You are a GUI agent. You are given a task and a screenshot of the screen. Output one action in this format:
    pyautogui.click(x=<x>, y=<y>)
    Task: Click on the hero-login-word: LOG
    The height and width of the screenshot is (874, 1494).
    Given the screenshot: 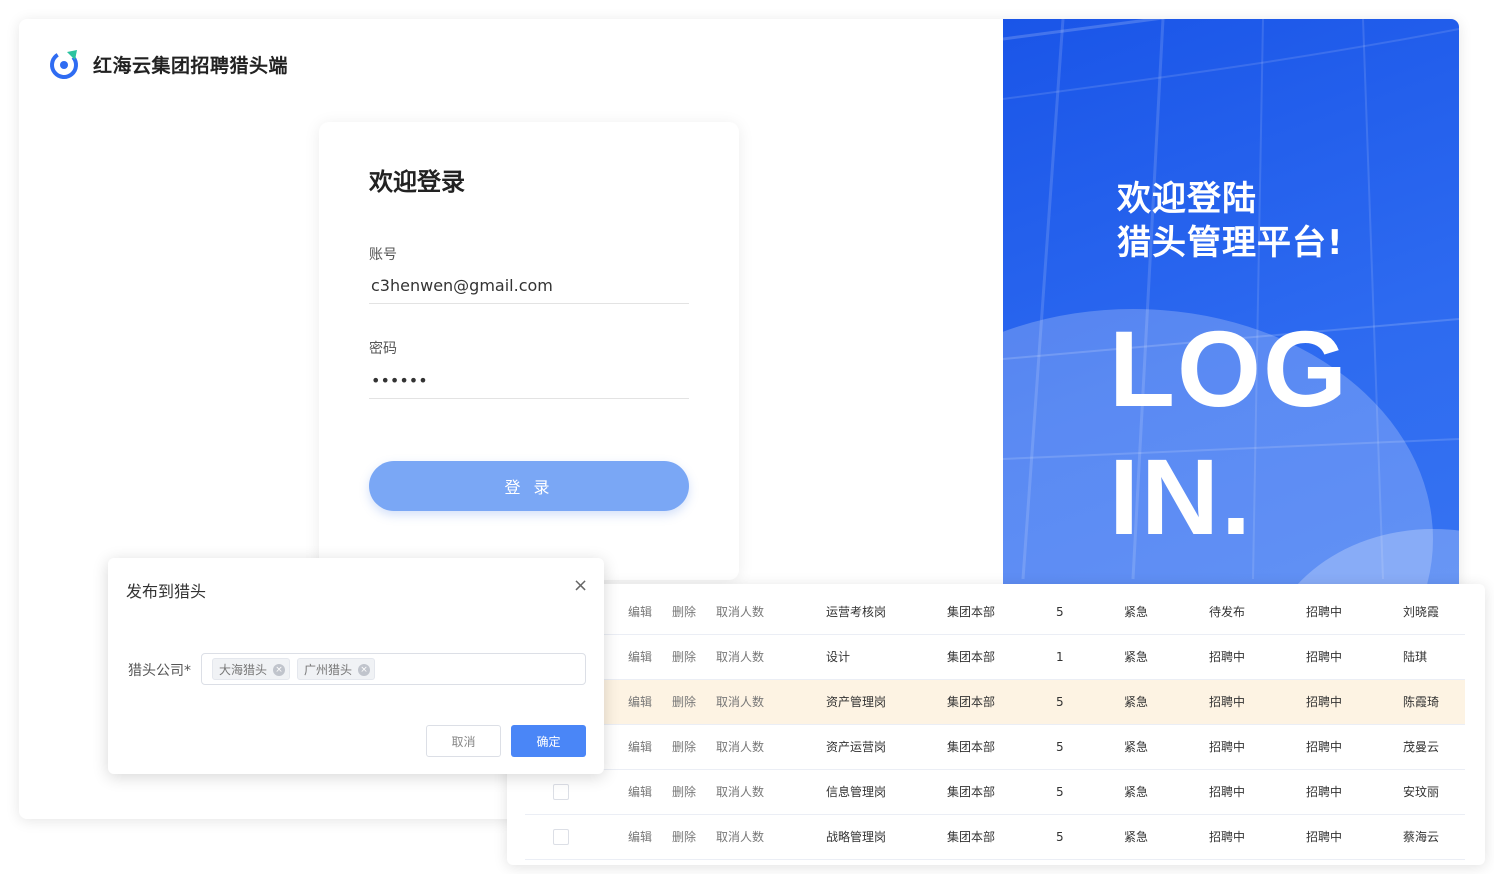 What is the action you would take?
    pyautogui.click(x=1229, y=368)
    